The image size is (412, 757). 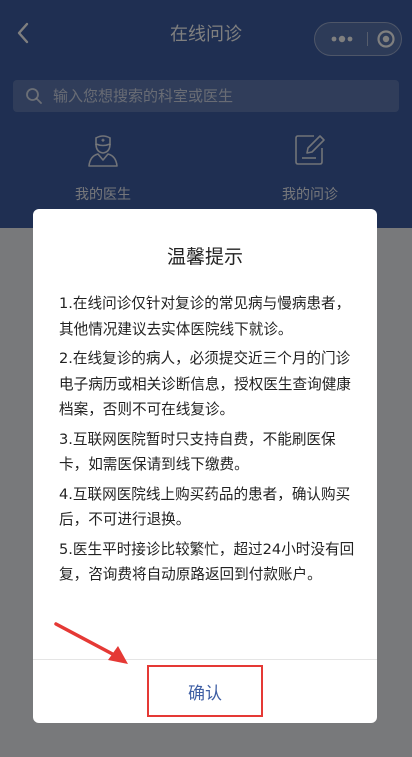 I want to click on dialog-title: 温馨提示, so click(x=204, y=257).